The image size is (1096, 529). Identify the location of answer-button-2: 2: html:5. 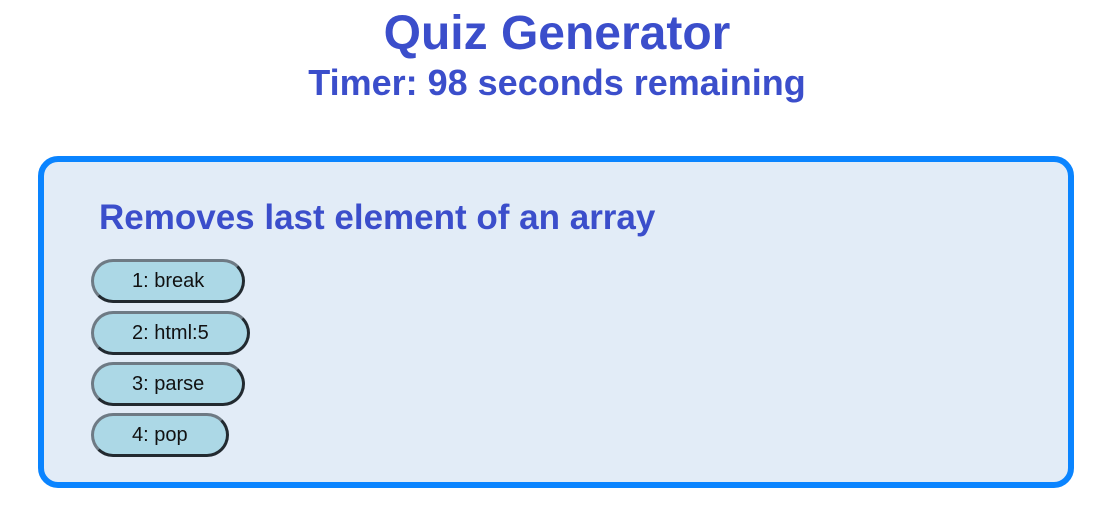
(170, 333).